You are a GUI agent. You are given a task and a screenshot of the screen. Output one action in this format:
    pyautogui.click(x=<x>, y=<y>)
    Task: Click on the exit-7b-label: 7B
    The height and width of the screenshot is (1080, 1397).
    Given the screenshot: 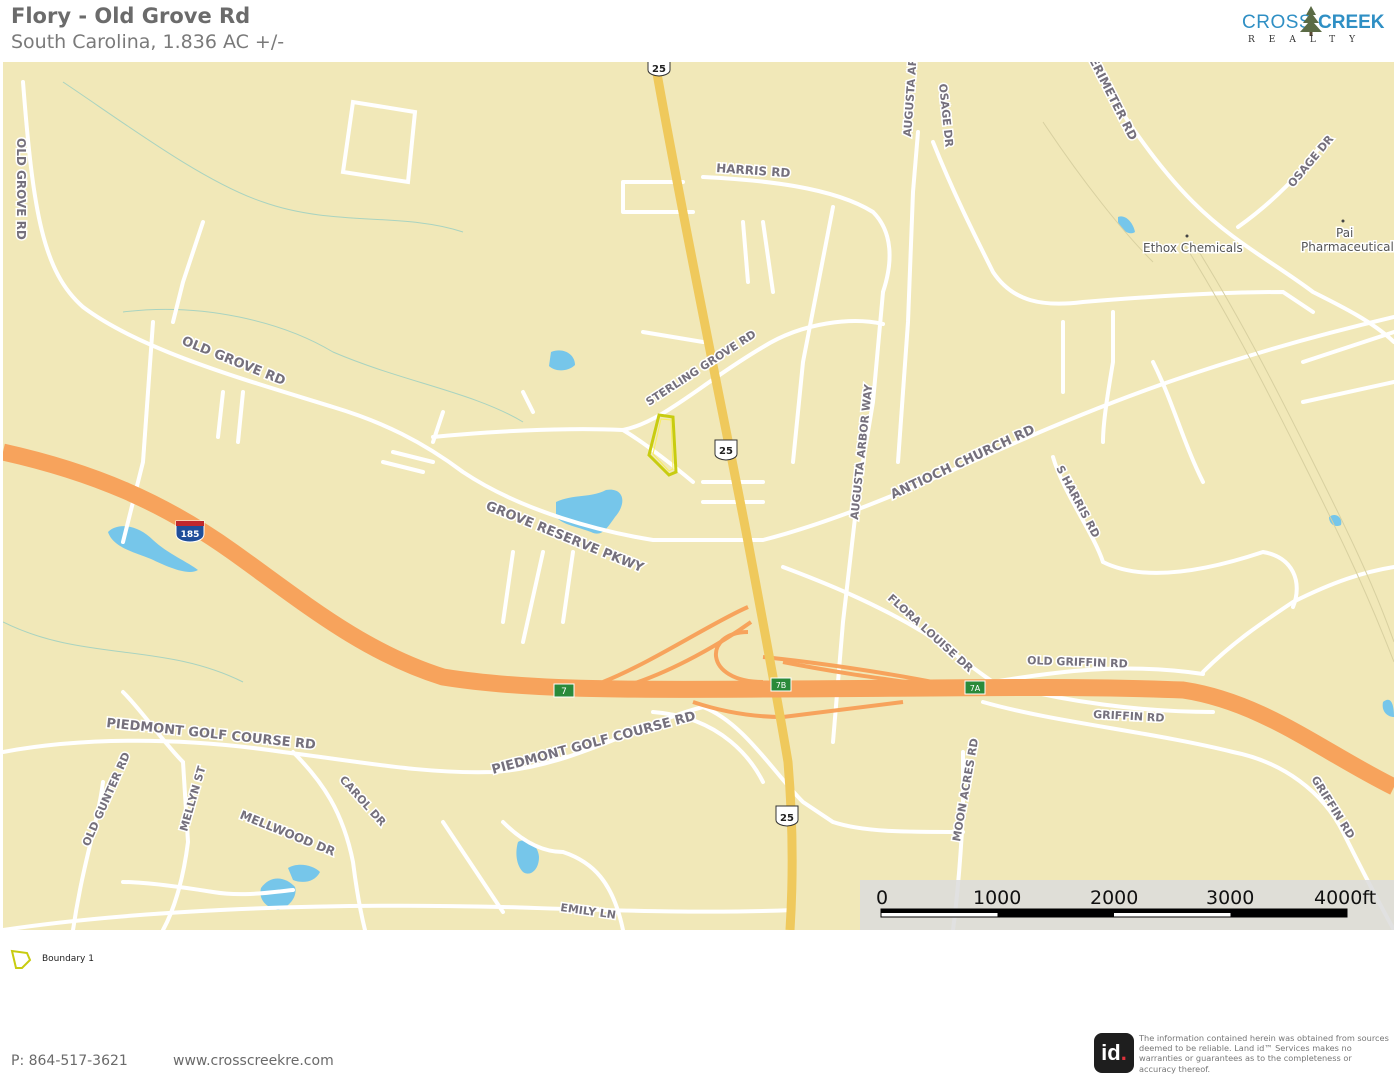 What is the action you would take?
    pyautogui.click(x=781, y=685)
    